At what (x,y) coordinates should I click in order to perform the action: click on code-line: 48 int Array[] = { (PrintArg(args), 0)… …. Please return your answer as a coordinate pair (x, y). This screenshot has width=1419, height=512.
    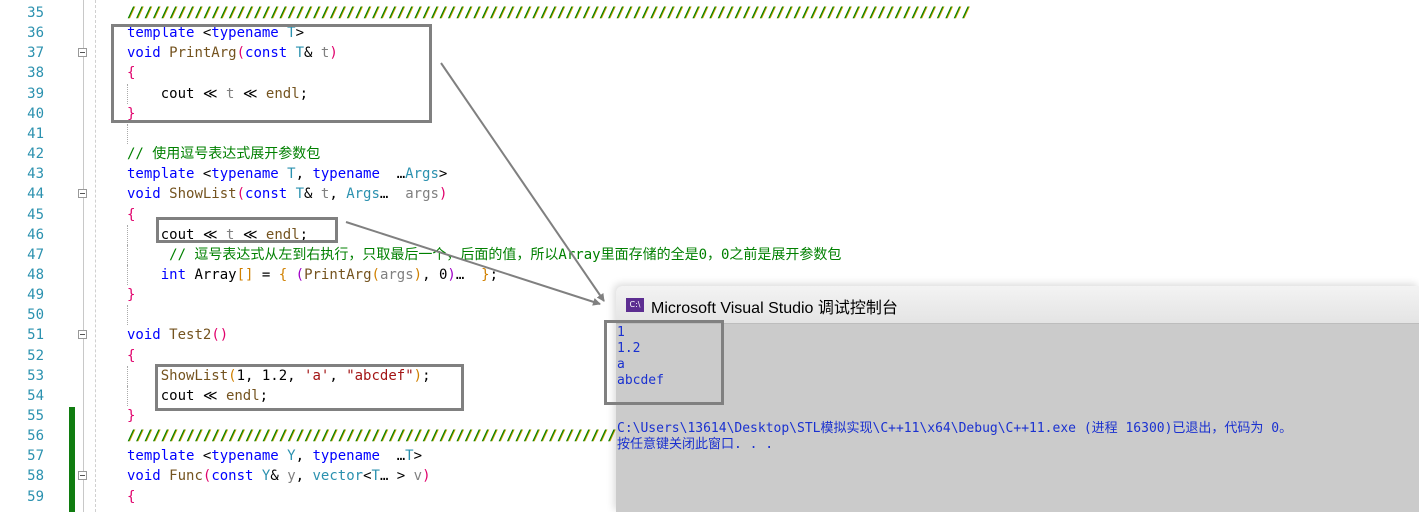
    Looking at the image, I should click on (709, 274).